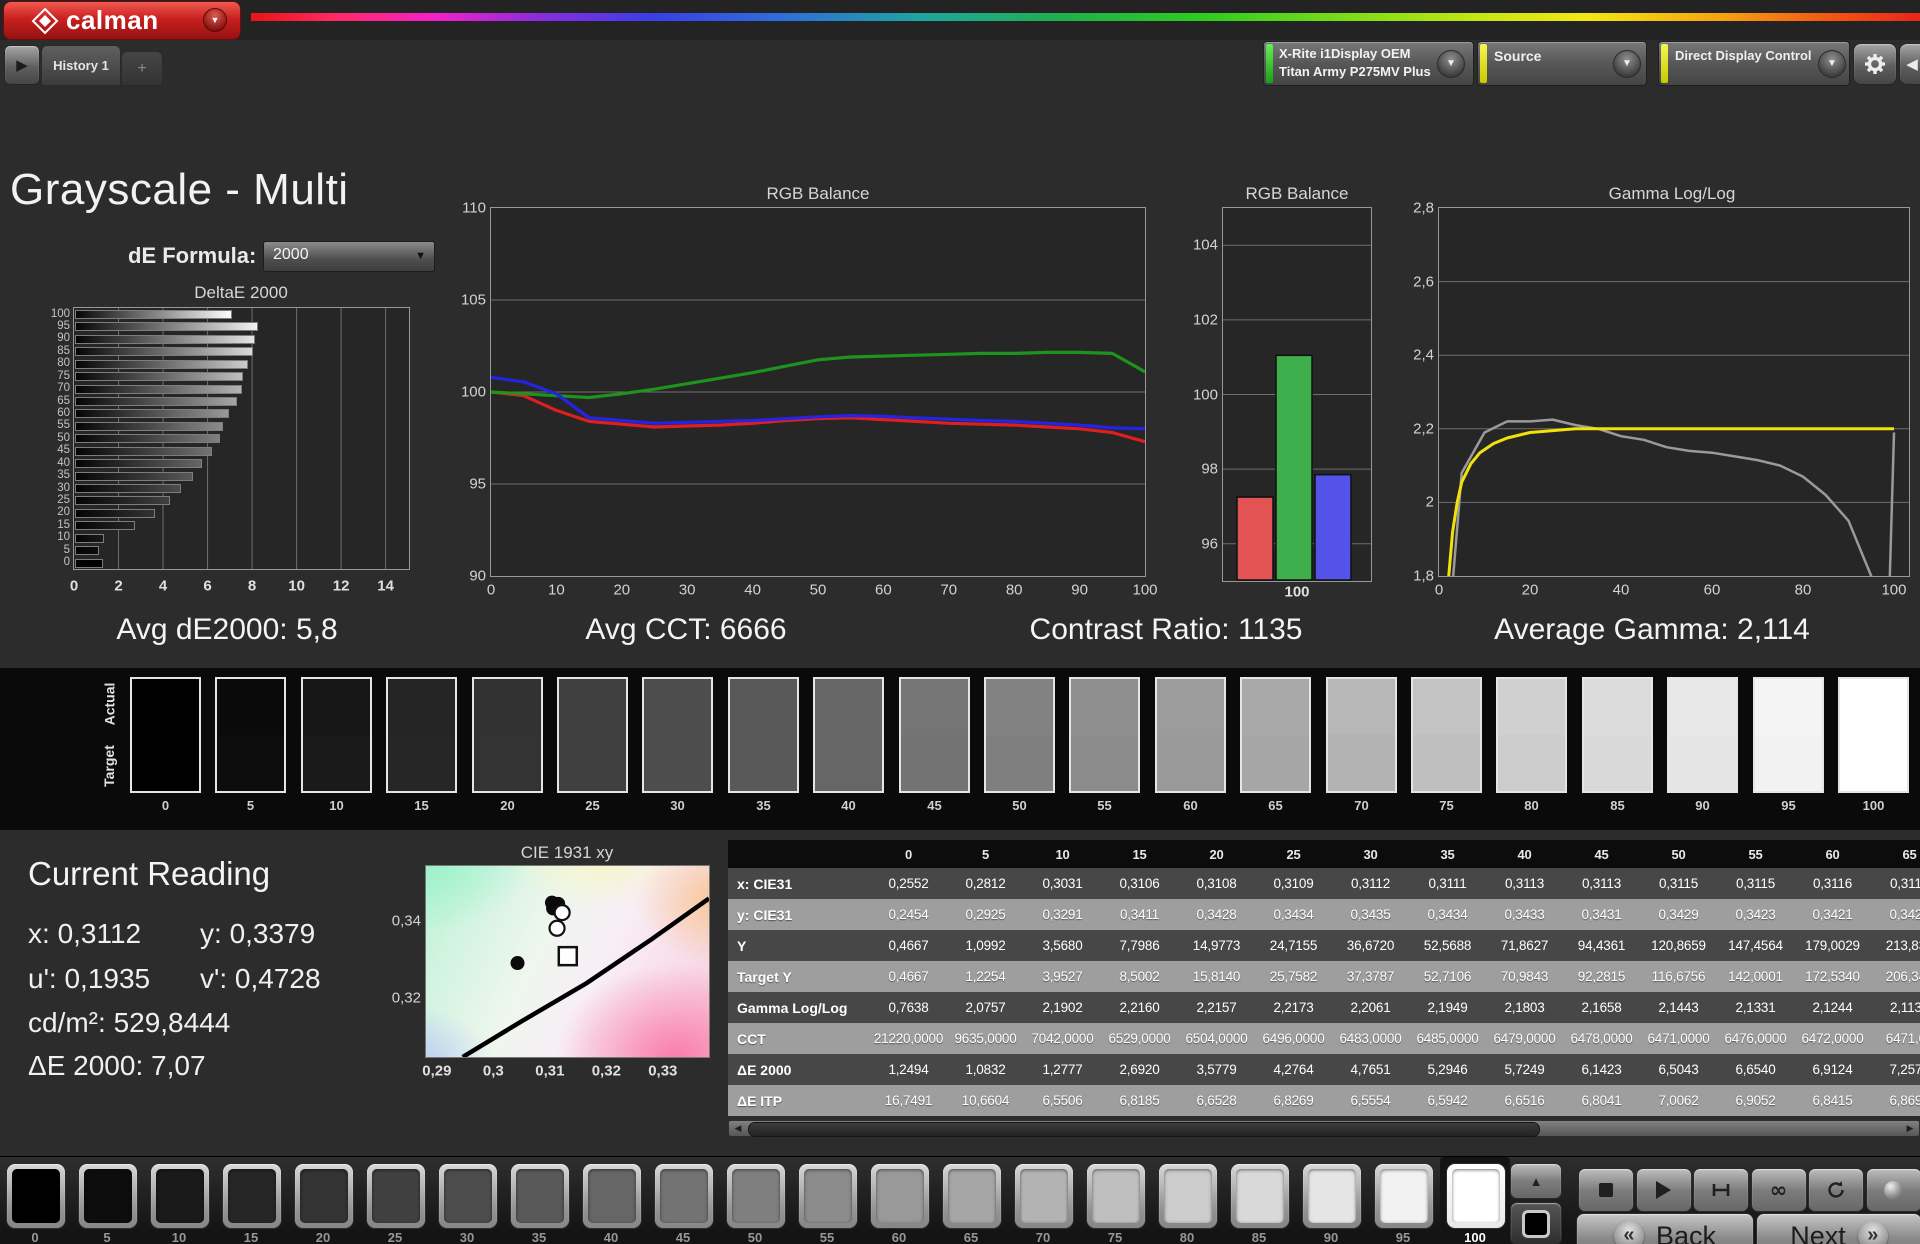  I want to click on logo-dropdown-icon: ▼, so click(215, 20).